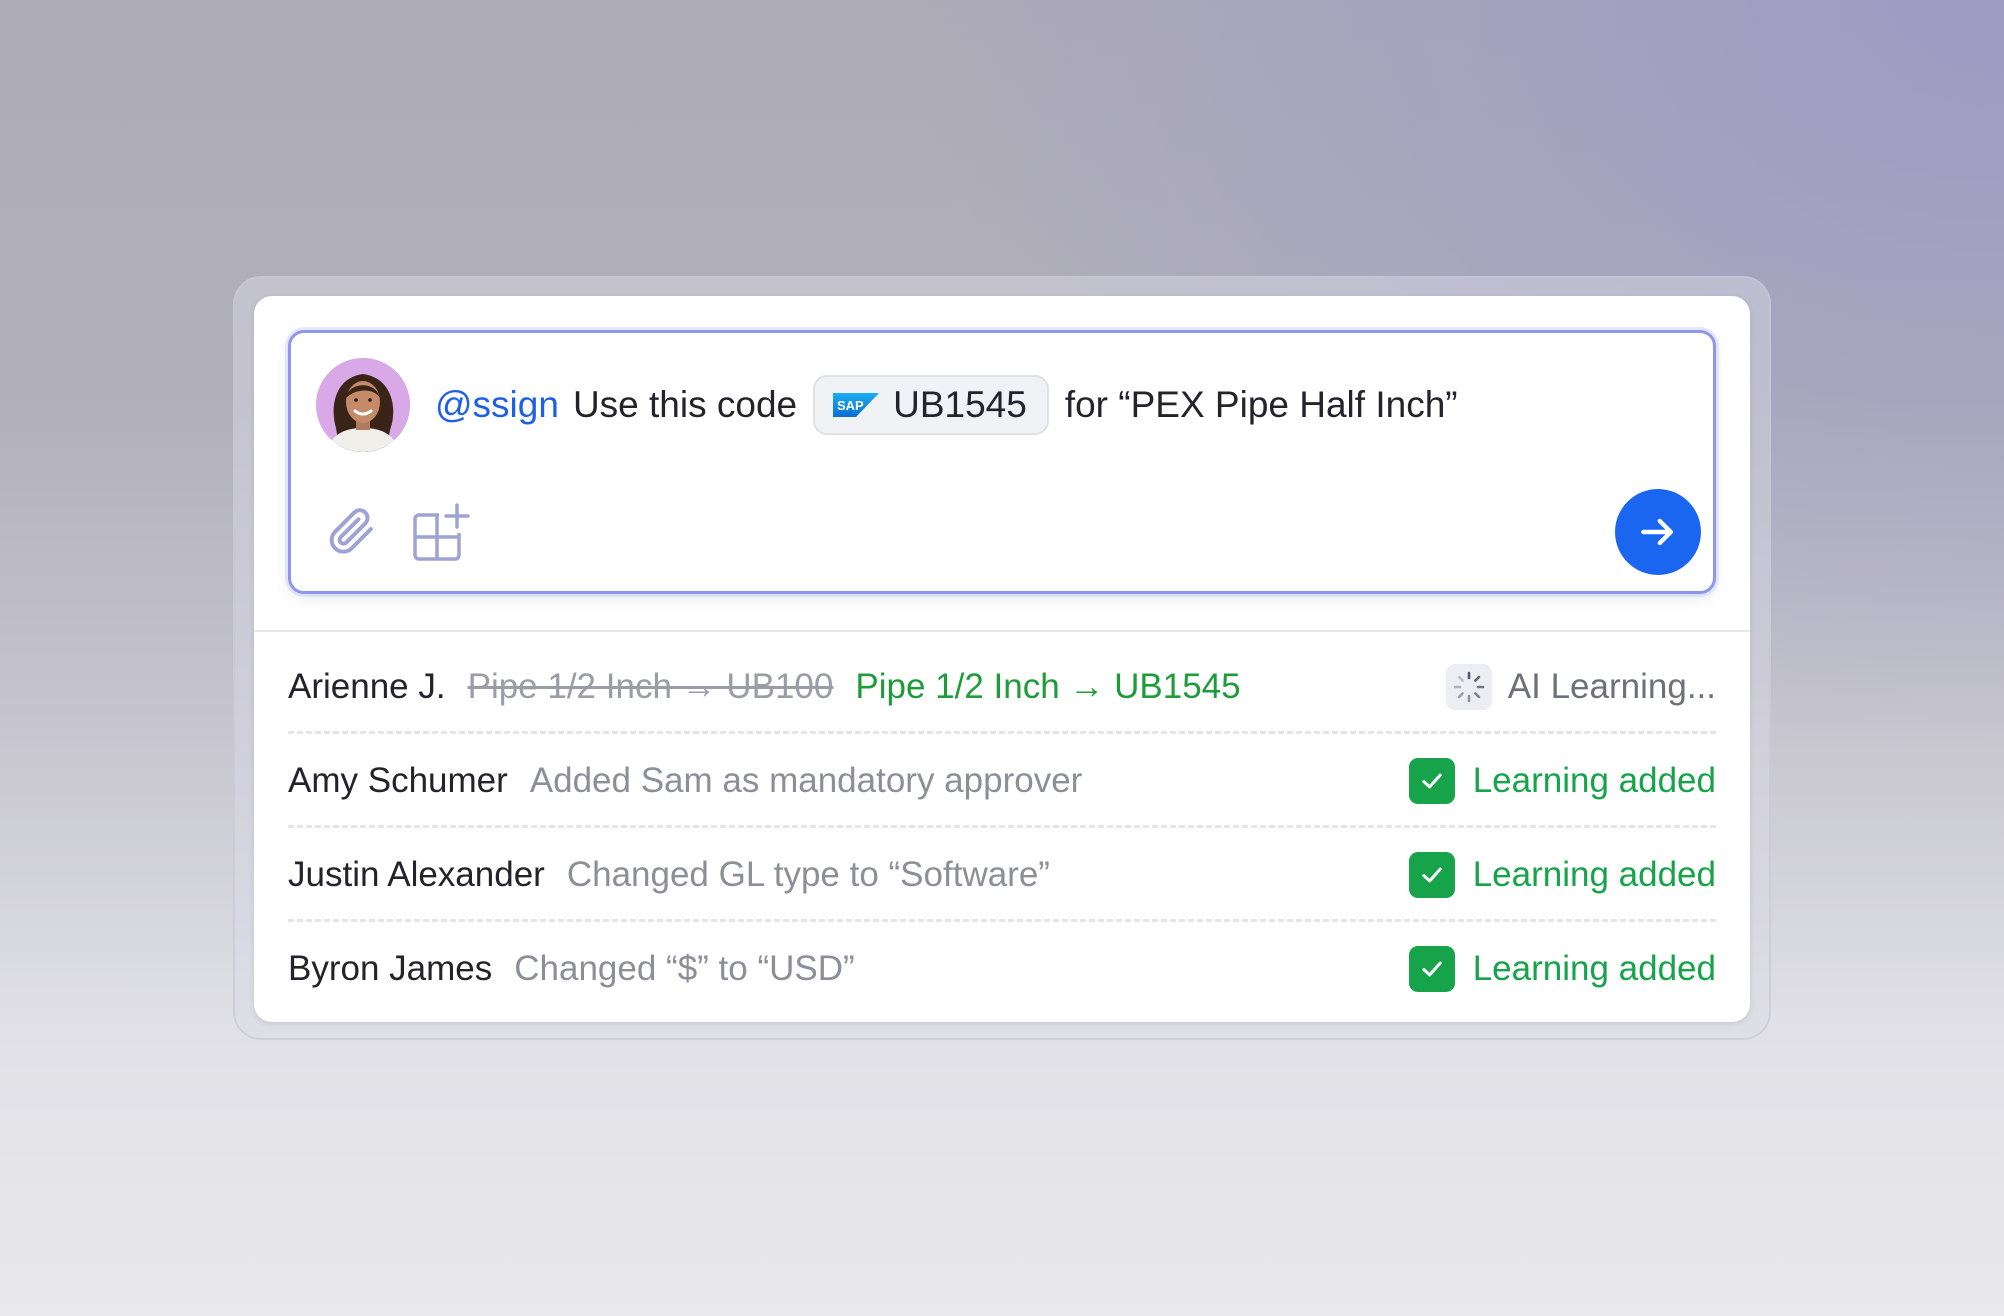 This screenshot has width=2004, height=1316. Describe the element at coordinates (684, 968) in the screenshot. I see `change-description: Changed “$” to “USD”` at that location.